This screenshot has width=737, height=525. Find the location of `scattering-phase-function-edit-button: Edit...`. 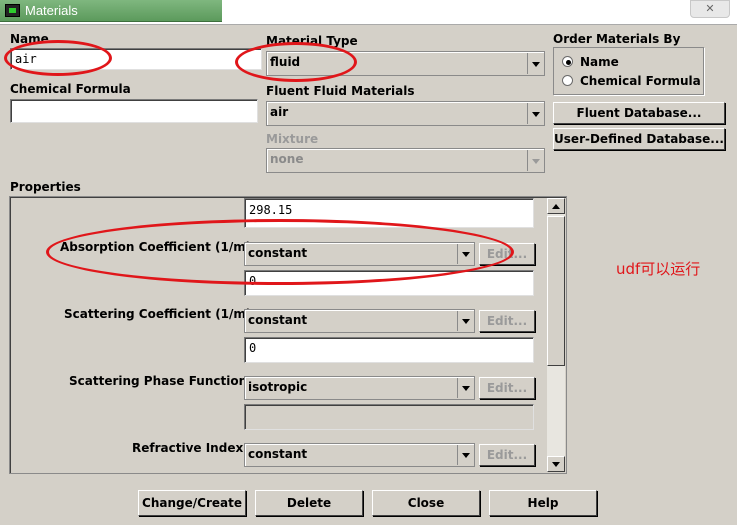

scattering-phase-function-edit-button: Edit... is located at coordinates (507, 388).